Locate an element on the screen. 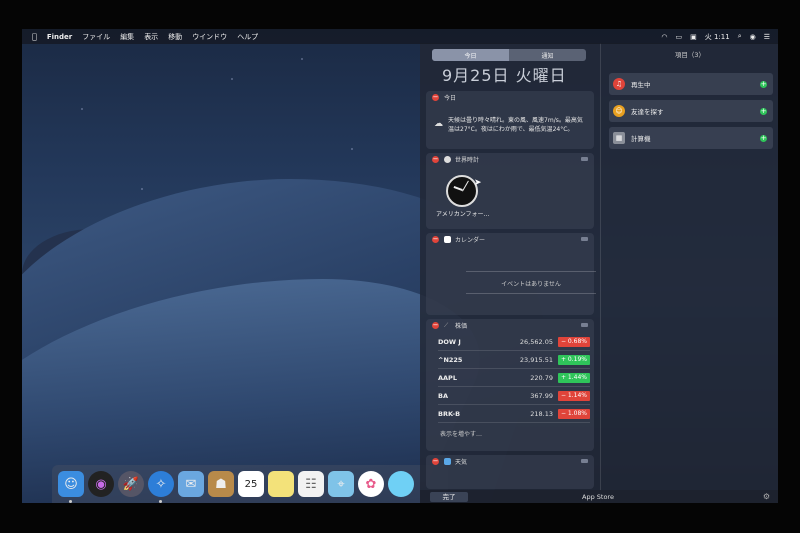 This screenshot has height=533, width=800. widget-title: 天気 is located at coordinates (461, 462).